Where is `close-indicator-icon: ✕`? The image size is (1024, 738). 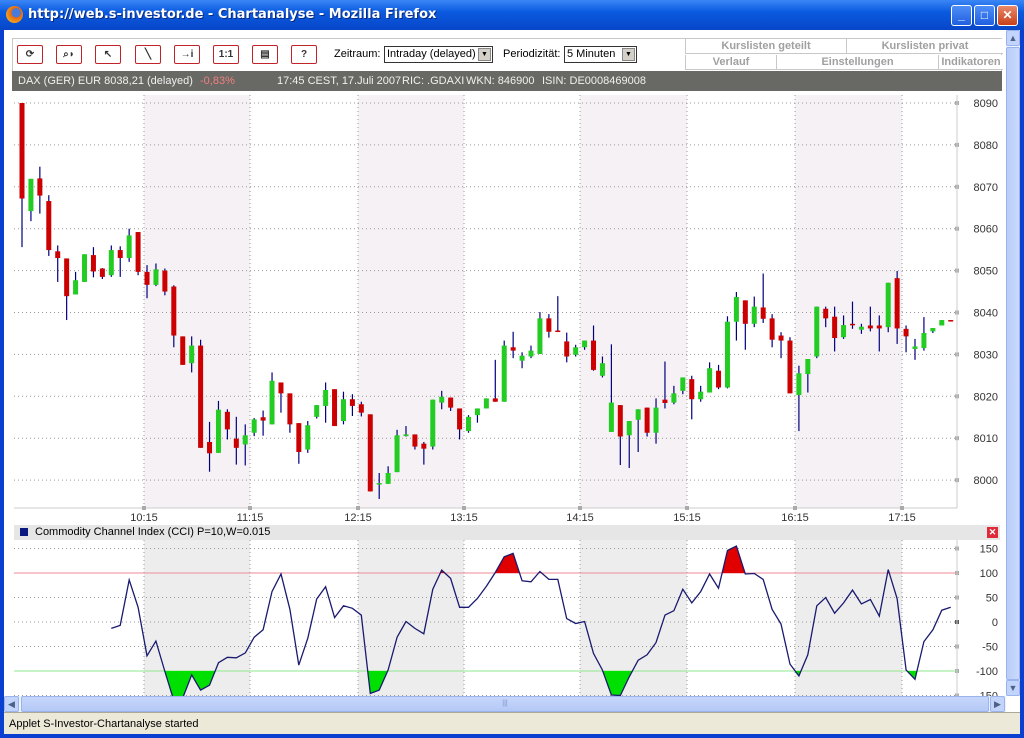
close-indicator-icon: ✕ is located at coordinates (992, 532).